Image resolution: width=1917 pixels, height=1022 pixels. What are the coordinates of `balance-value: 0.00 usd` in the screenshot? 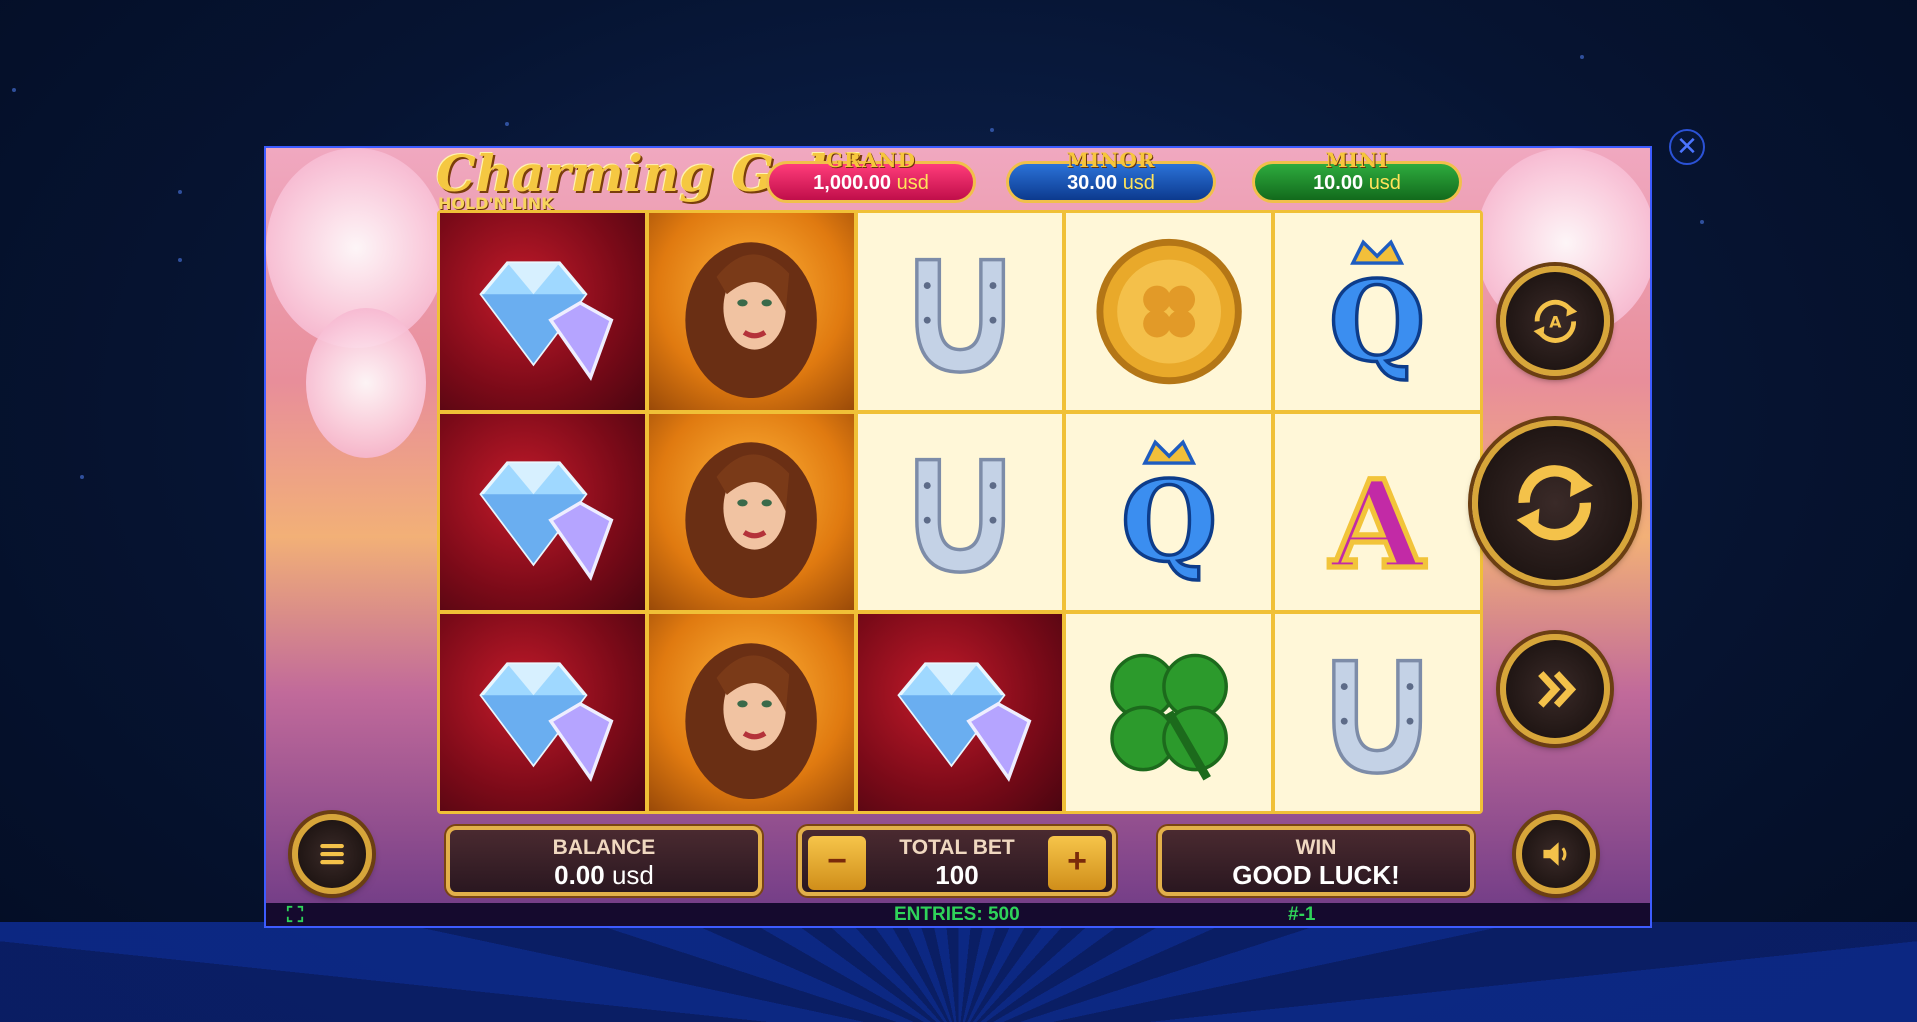 It's located at (604, 875).